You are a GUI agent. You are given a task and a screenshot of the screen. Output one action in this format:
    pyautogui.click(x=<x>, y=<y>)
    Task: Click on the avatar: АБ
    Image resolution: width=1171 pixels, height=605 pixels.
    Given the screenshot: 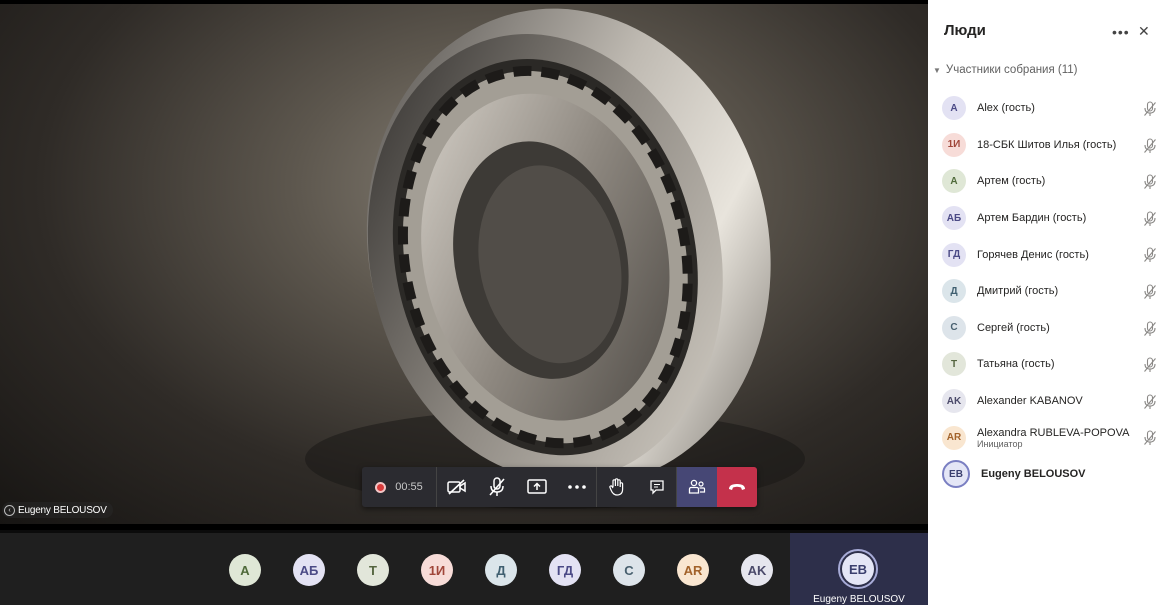 What is the action you would take?
    pyautogui.click(x=954, y=218)
    